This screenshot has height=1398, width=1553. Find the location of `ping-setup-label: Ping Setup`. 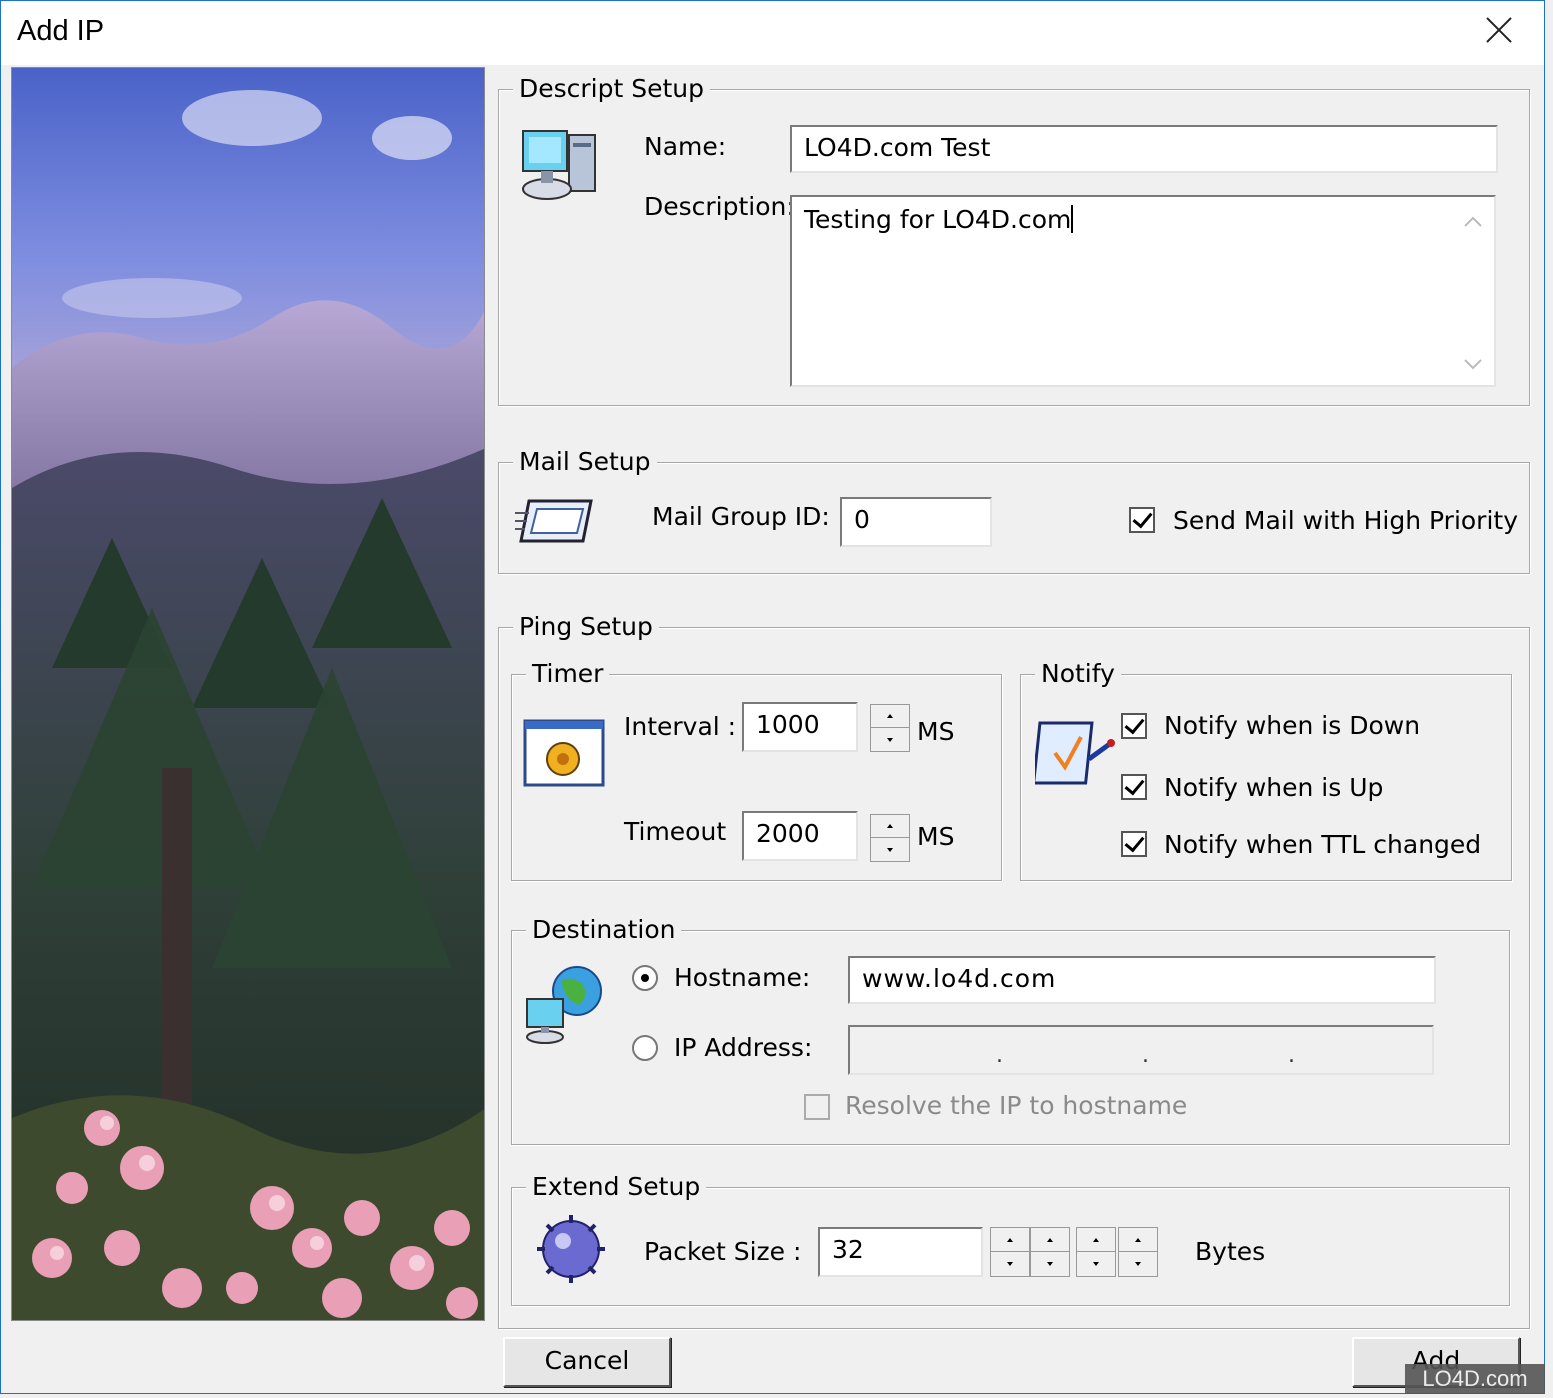

ping-setup-label: Ping Setup is located at coordinates (586, 627).